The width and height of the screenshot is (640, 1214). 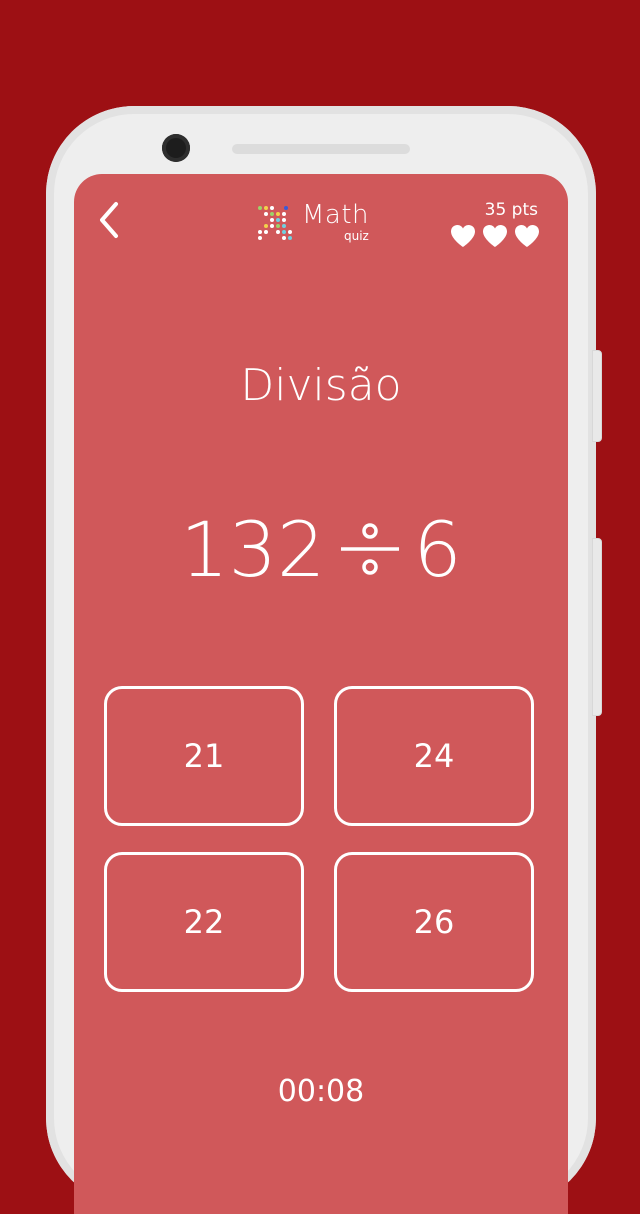 What do you see at coordinates (370, 549) in the screenshot?
I see `division-icon` at bounding box center [370, 549].